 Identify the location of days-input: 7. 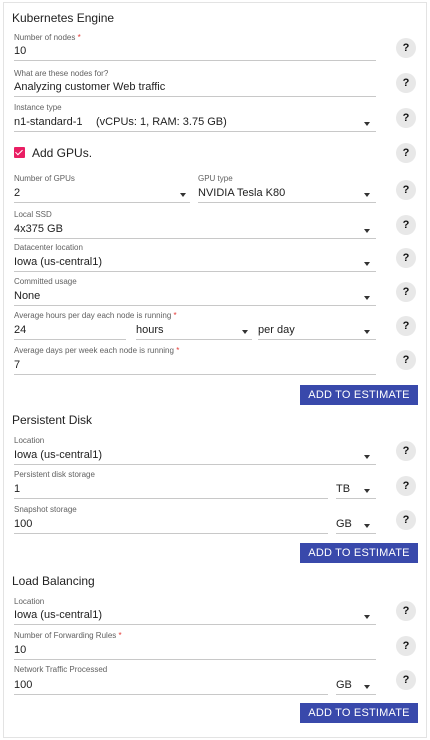
(17, 365).